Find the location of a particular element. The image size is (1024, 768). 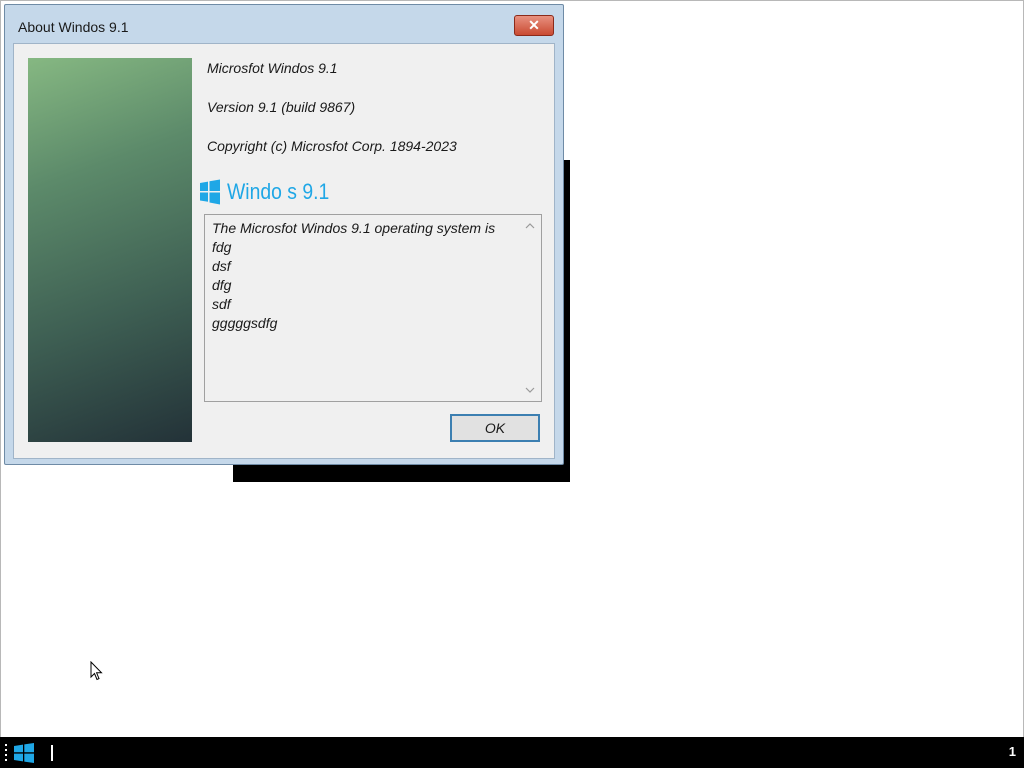

vertical-scrollbar is located at coordinates (530, 308).